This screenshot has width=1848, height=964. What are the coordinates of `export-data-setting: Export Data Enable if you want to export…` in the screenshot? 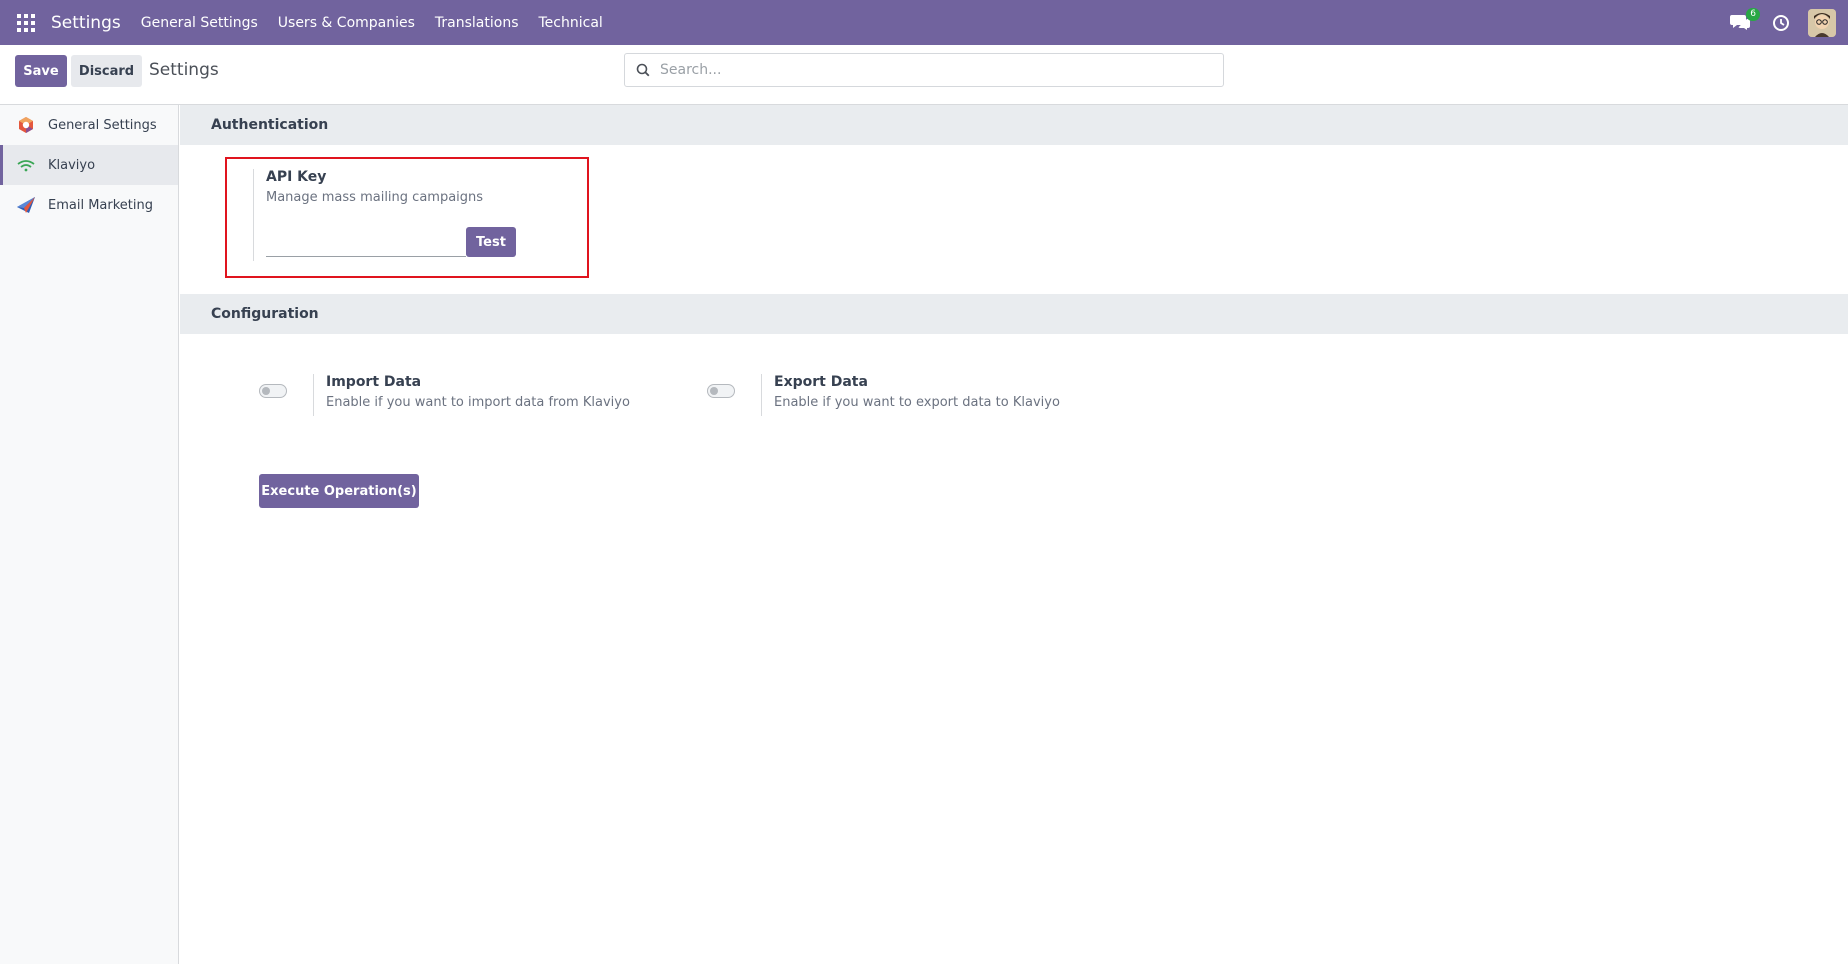 It's located at (883, 395).